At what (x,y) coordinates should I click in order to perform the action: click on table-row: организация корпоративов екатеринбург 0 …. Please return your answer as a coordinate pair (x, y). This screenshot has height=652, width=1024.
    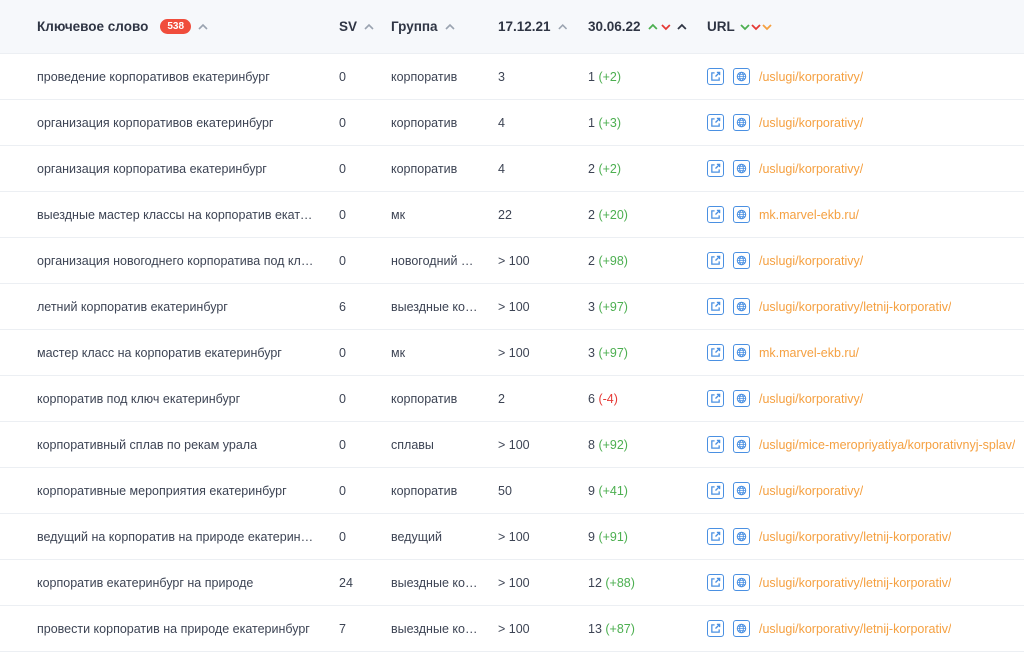
    Looking at the image, I should click on (512, 123).